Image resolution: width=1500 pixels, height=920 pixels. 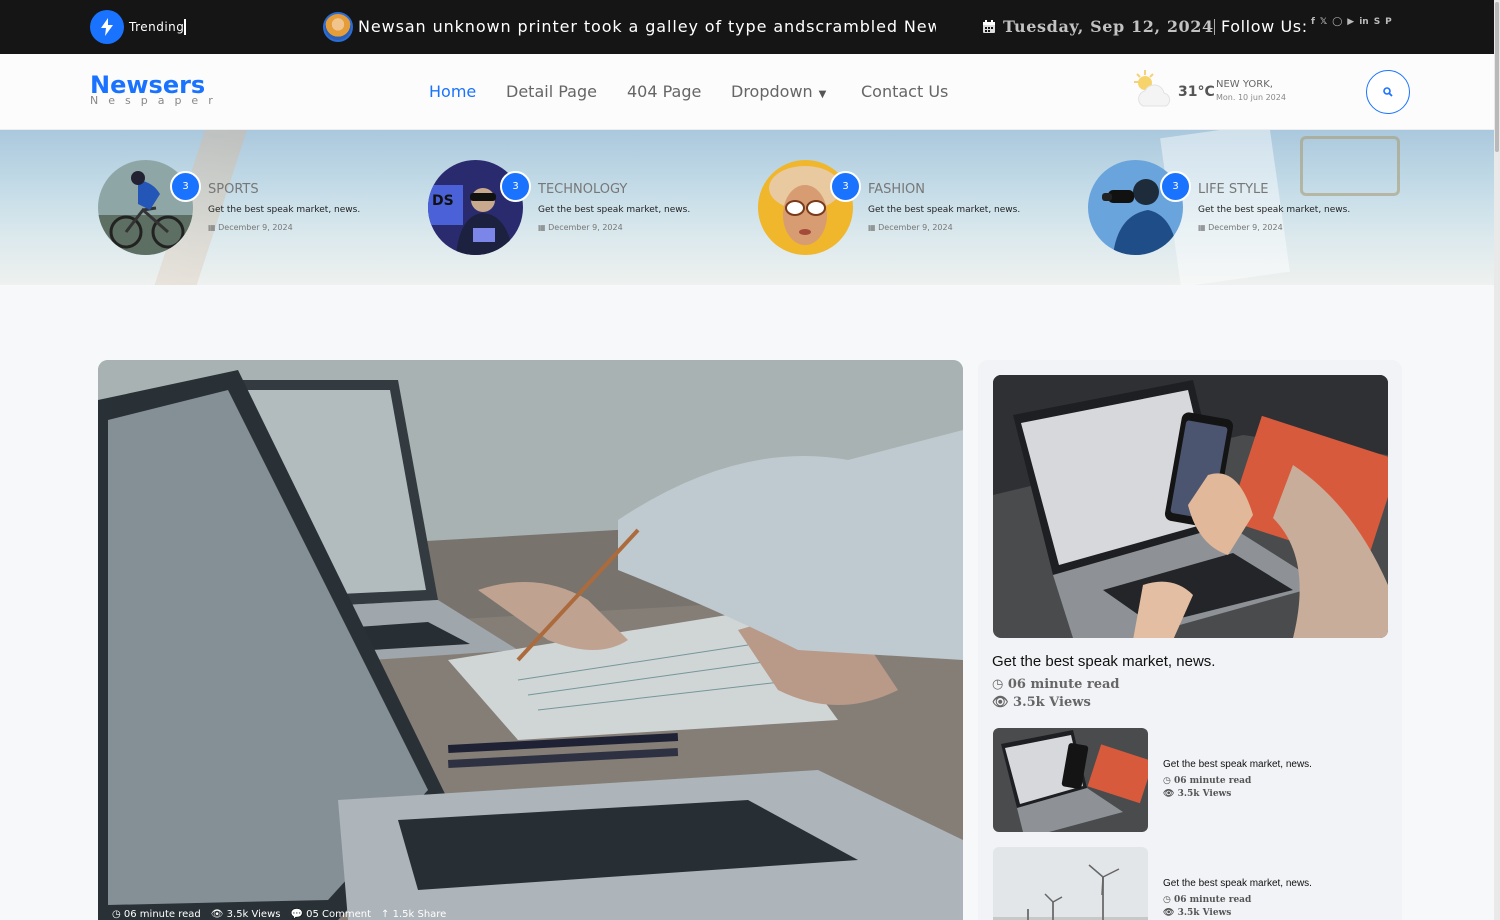 What do you see at coordinates (1388, 22) in the screenshot?
I see `pinterest-icon: P` at bounding box center [1388, 22].